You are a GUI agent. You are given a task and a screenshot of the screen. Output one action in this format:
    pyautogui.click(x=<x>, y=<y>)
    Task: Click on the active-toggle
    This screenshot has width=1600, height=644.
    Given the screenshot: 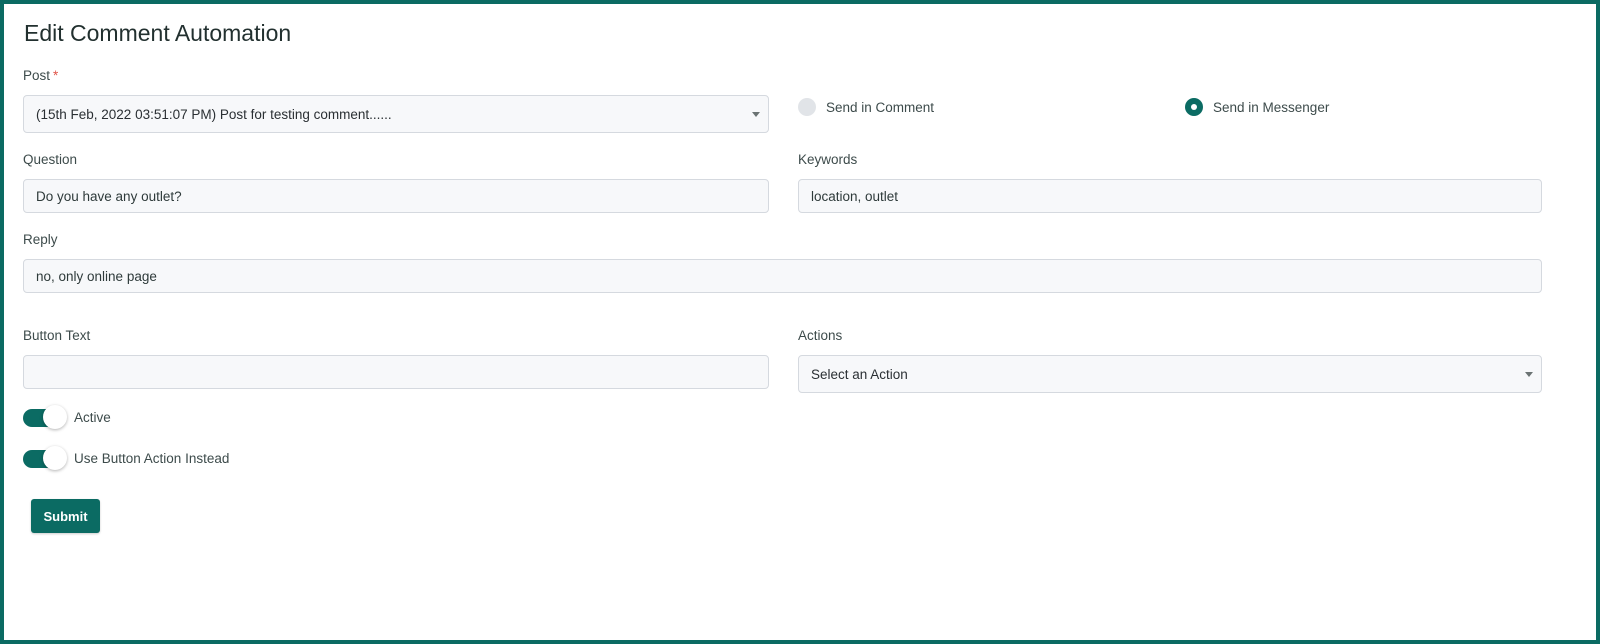 What is the action you would take?
    pyautogui.click(x=45, y=417)
    